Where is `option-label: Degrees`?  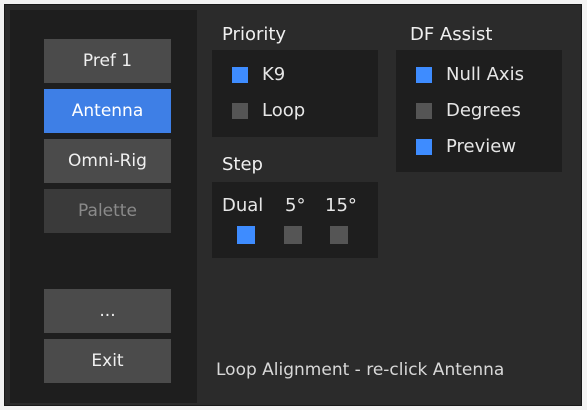 option-label: Degrees is located at coordinates (483, 110).